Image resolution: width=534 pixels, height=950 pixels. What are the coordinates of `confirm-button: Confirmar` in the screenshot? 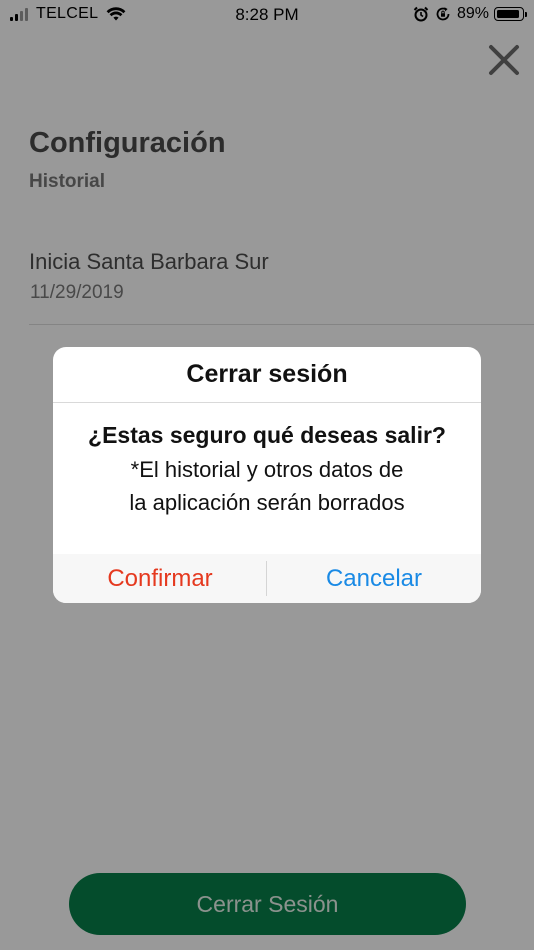 It's located at (160, 578).